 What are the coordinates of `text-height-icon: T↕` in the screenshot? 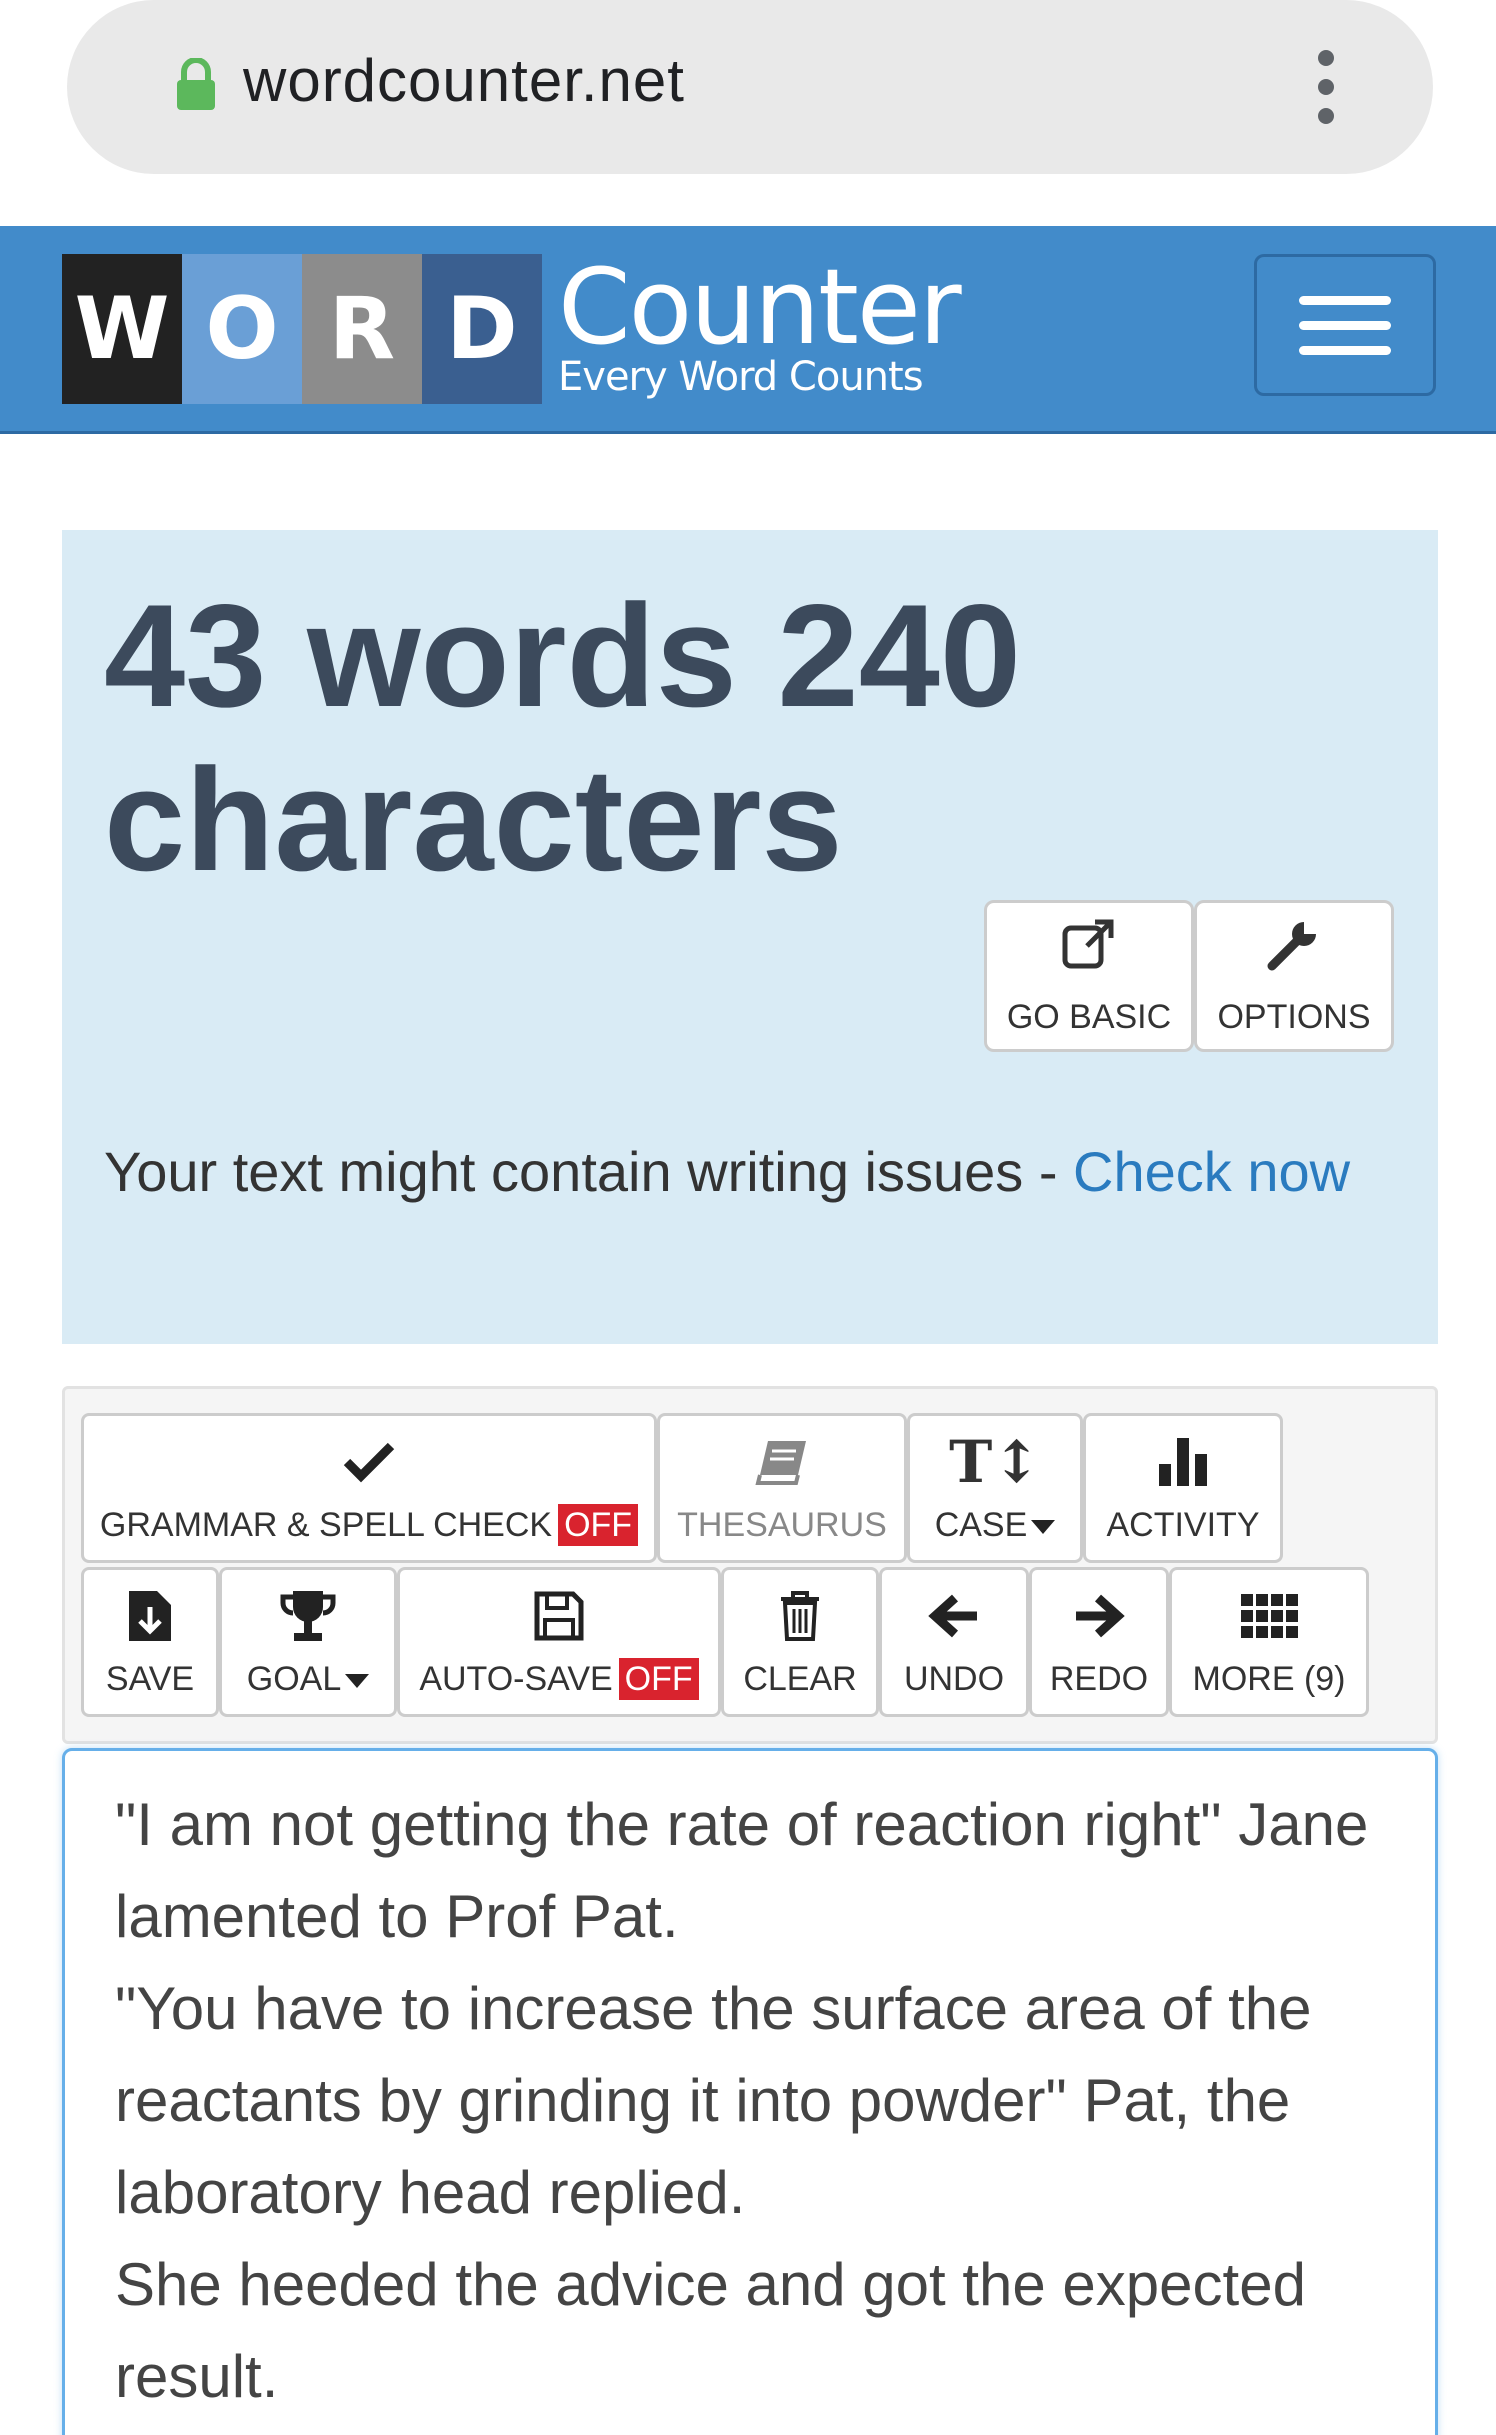 It's located at (995, 1461).